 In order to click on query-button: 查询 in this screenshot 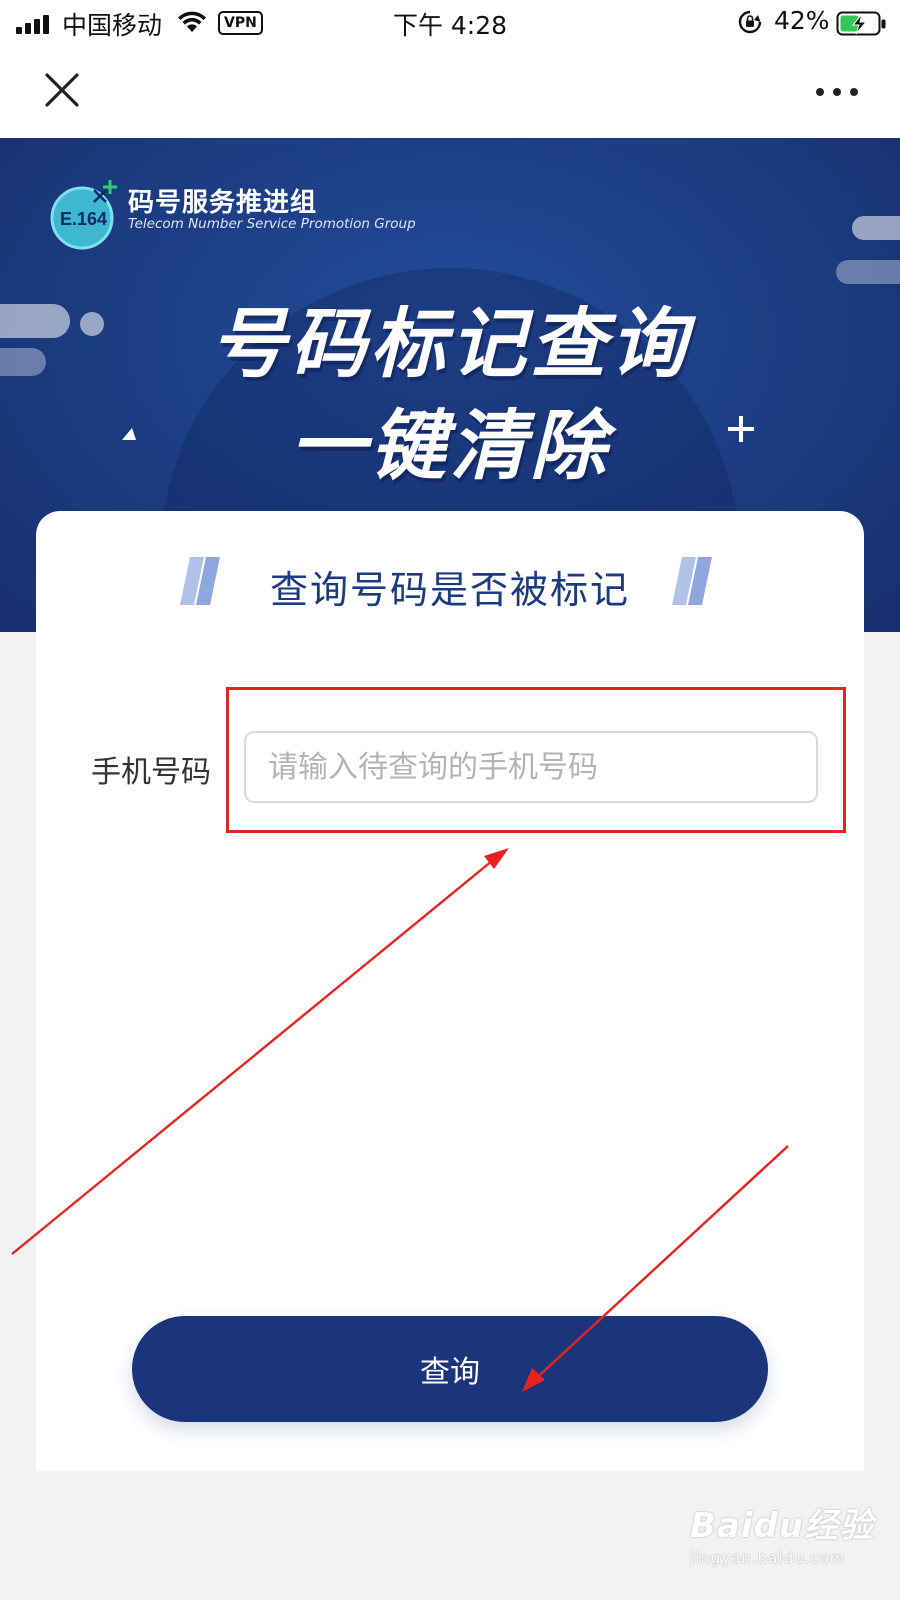, I will do `click(450, 1369)`.